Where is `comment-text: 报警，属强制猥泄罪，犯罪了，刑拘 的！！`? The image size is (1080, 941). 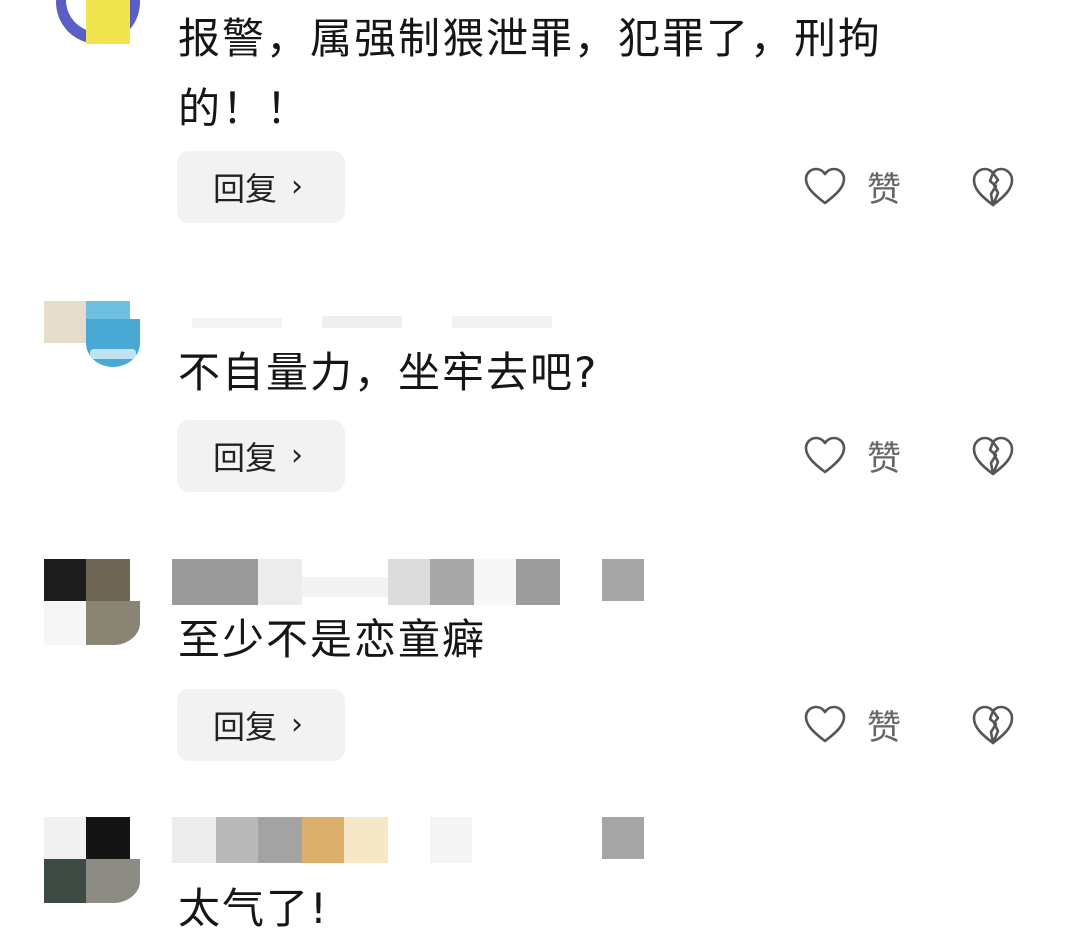 comment-text: 报警，属强制猥泄罪，犯罪了，刑拘 的！！ is located at coordinates (578, 74).